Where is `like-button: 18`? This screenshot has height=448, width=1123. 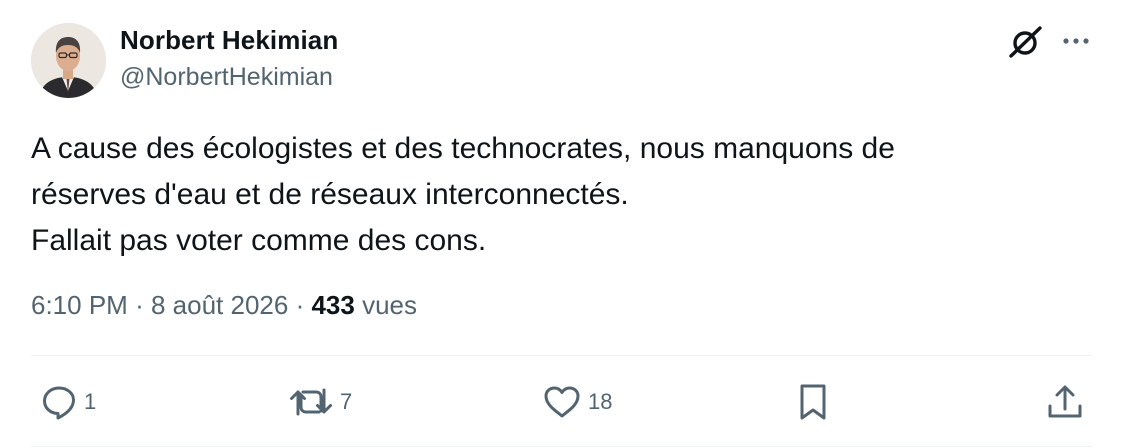
like-button: 18 is located at coordinates (577, 402).